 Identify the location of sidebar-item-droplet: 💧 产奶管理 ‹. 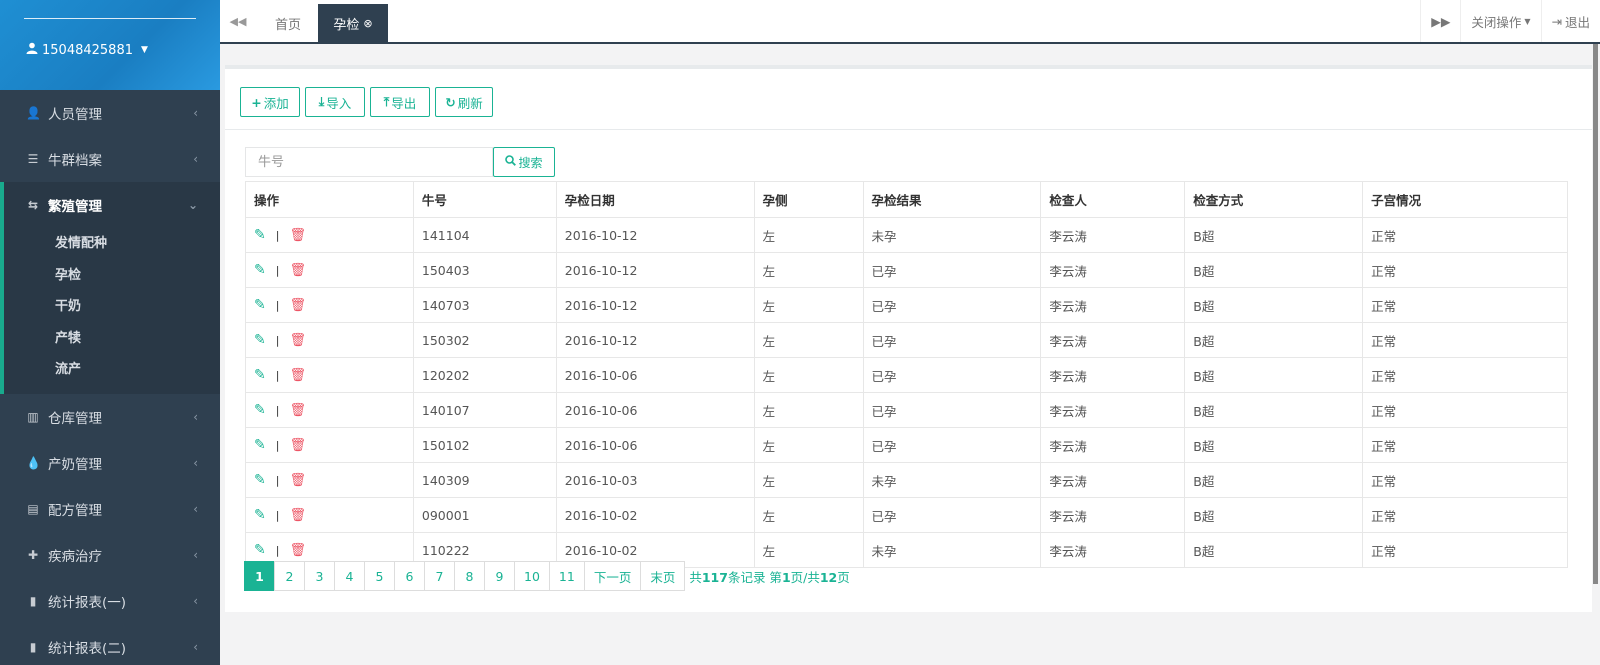
(110, 463).